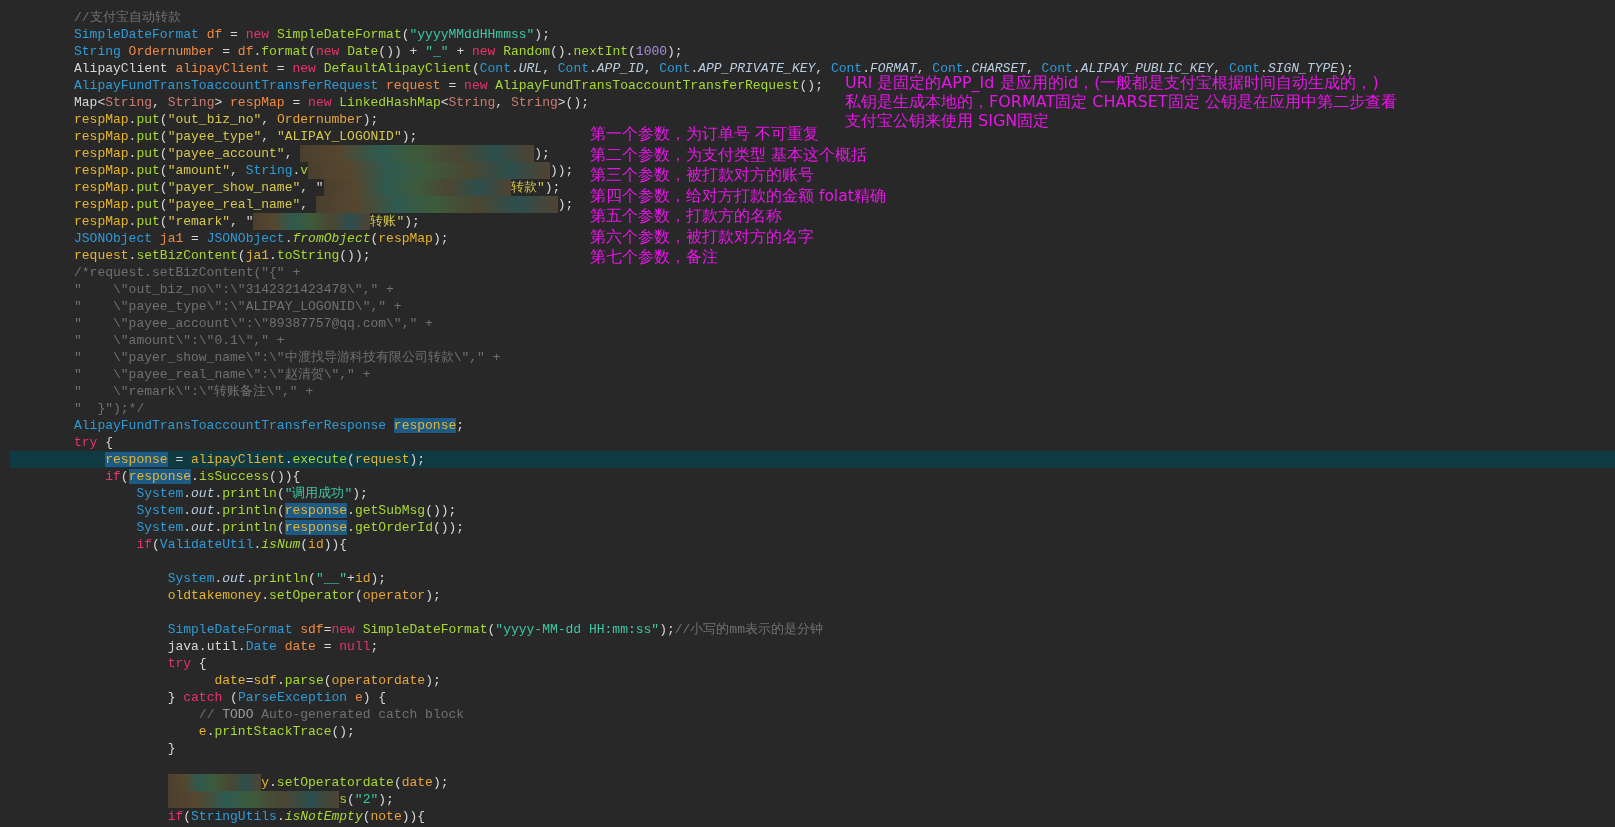  I want to click on code-line: respMap.put("payee_type", "ALIPAY_LOGONID");, so click(246, 136).